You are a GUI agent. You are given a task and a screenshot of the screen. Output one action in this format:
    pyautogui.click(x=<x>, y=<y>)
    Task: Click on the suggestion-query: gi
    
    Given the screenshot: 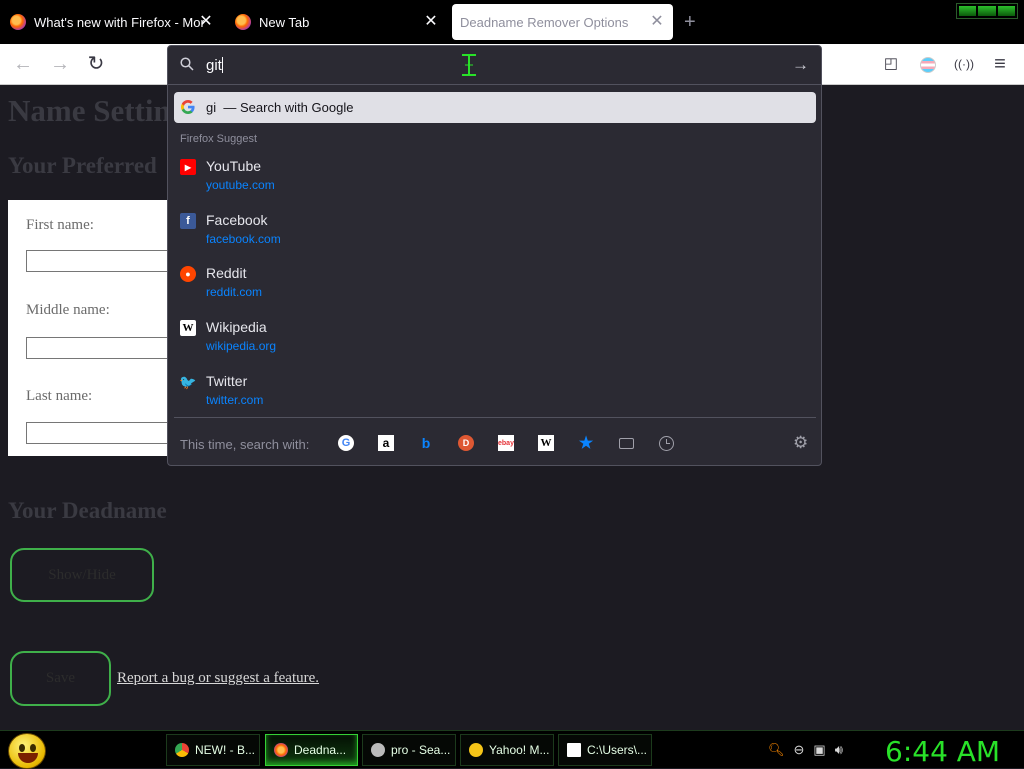 What is the action you would take?
    pyautogui.click(x=211, y=107)
    